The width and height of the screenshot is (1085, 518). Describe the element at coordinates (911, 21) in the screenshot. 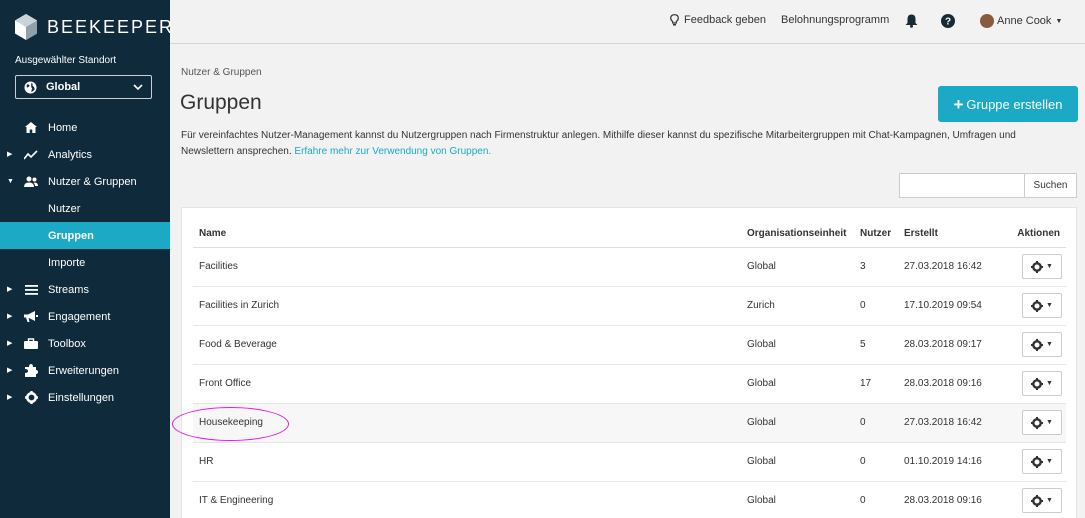

I see `notifications-button` at that location.